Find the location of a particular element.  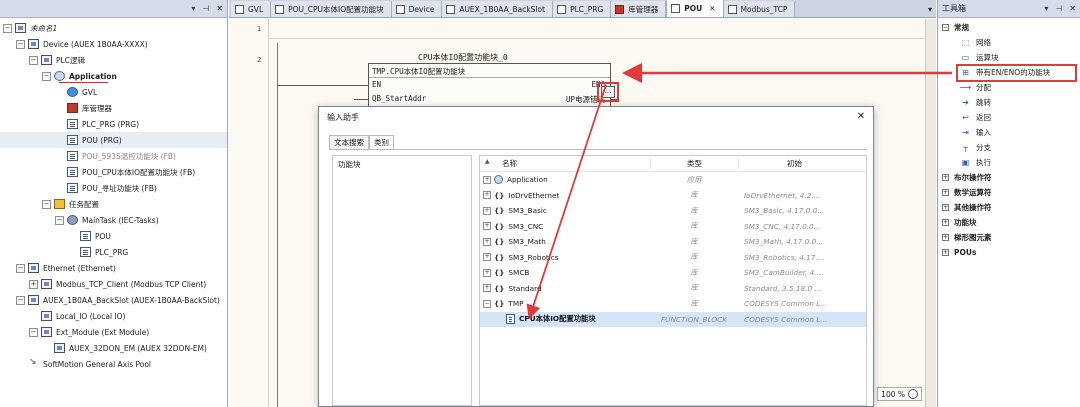

toolbox-group: + 布尔操作符 is located at coordinates (1009, 177).